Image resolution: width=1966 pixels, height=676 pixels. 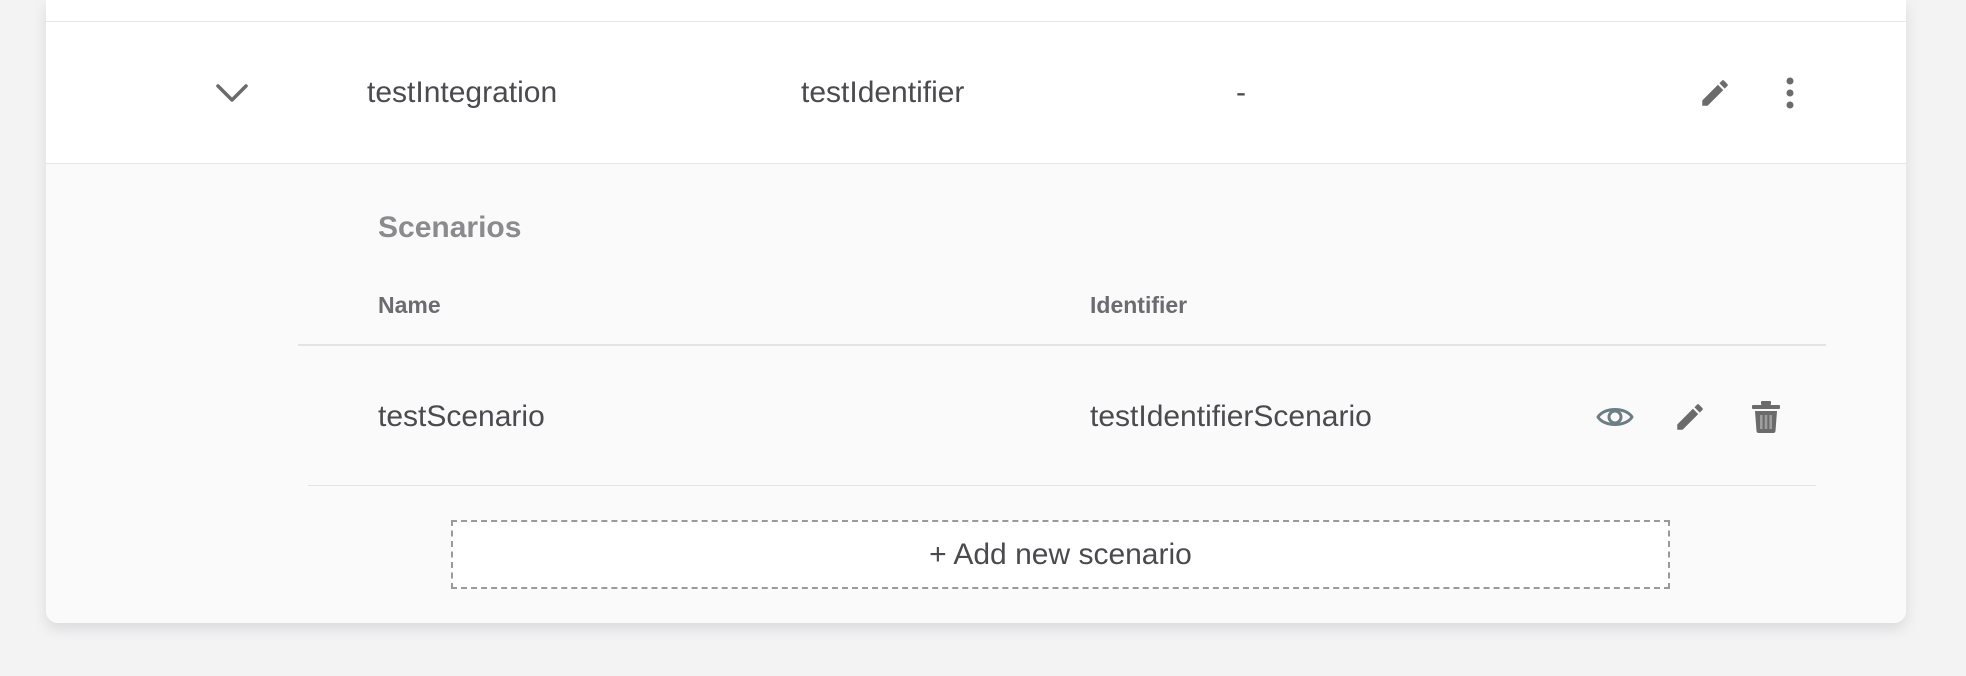 I want to click on column-header-name: Name, so click(x=409, y=305).